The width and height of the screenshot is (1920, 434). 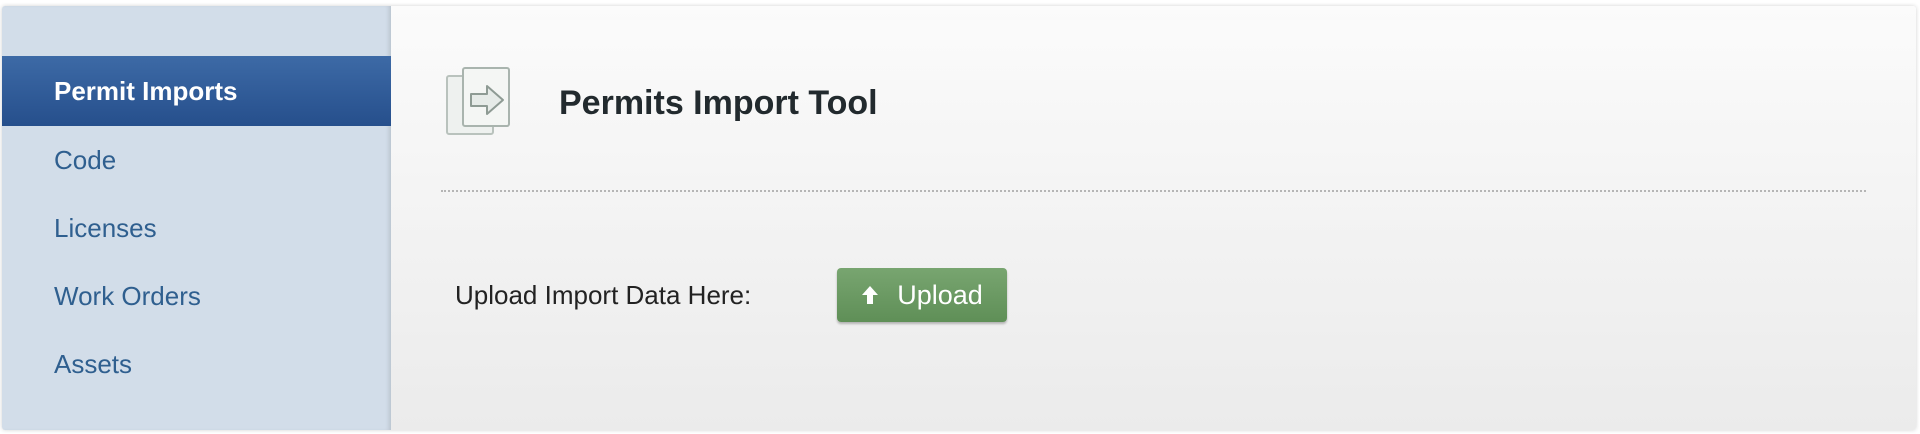 What do you see at coordinates (93, 363) in the screenshot?
I see `sidebar-item-label: Assets` at bounding box center [93, 363].